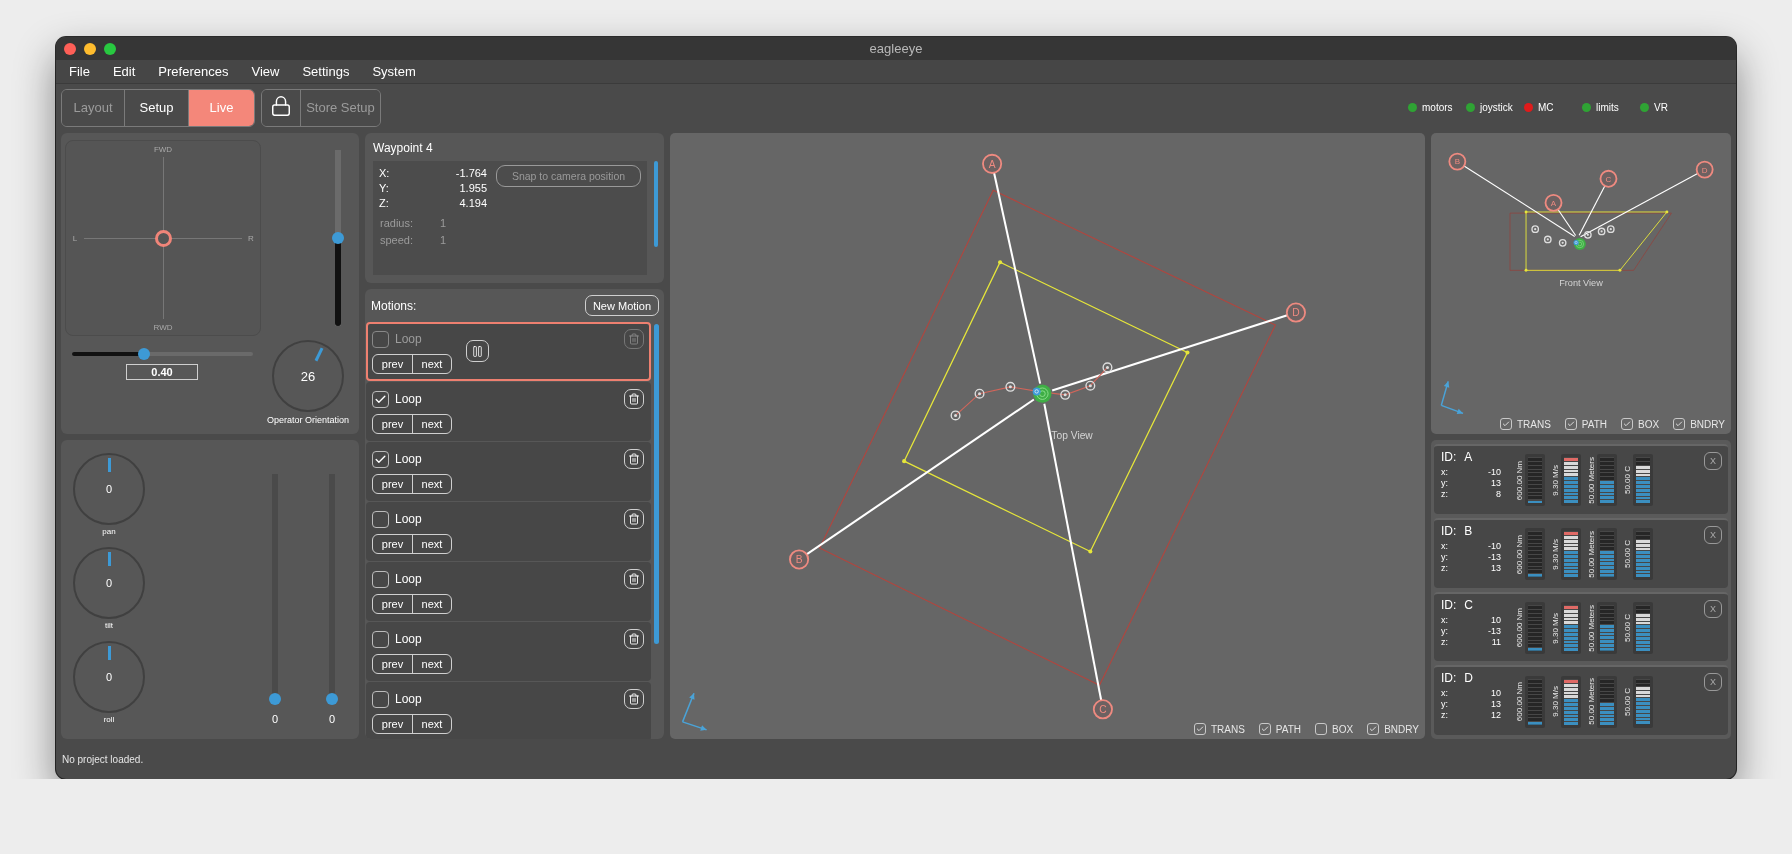 This screenshot has width=1792, height=854. Describe the element at coordinates (1661, 107) in the screenshot. I see `status-label: VR` at that location.